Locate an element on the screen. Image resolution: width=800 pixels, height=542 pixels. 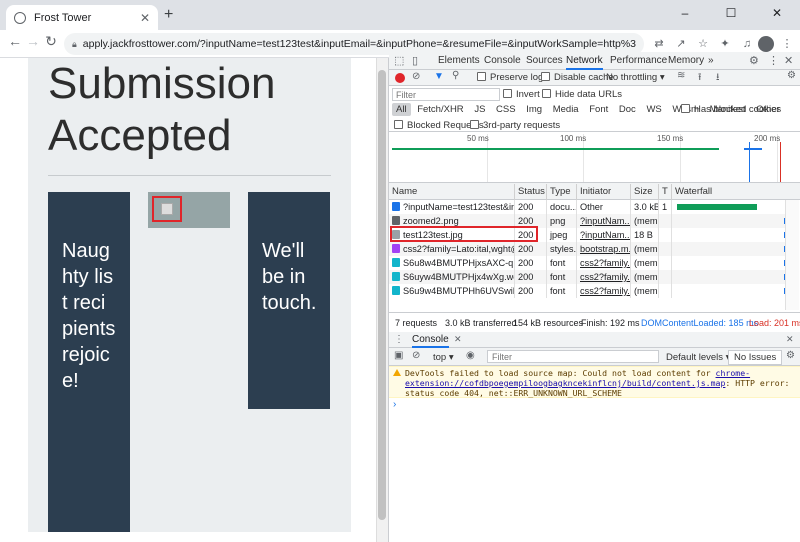
share-icon: ↗ is located at coordinates (681, 44).